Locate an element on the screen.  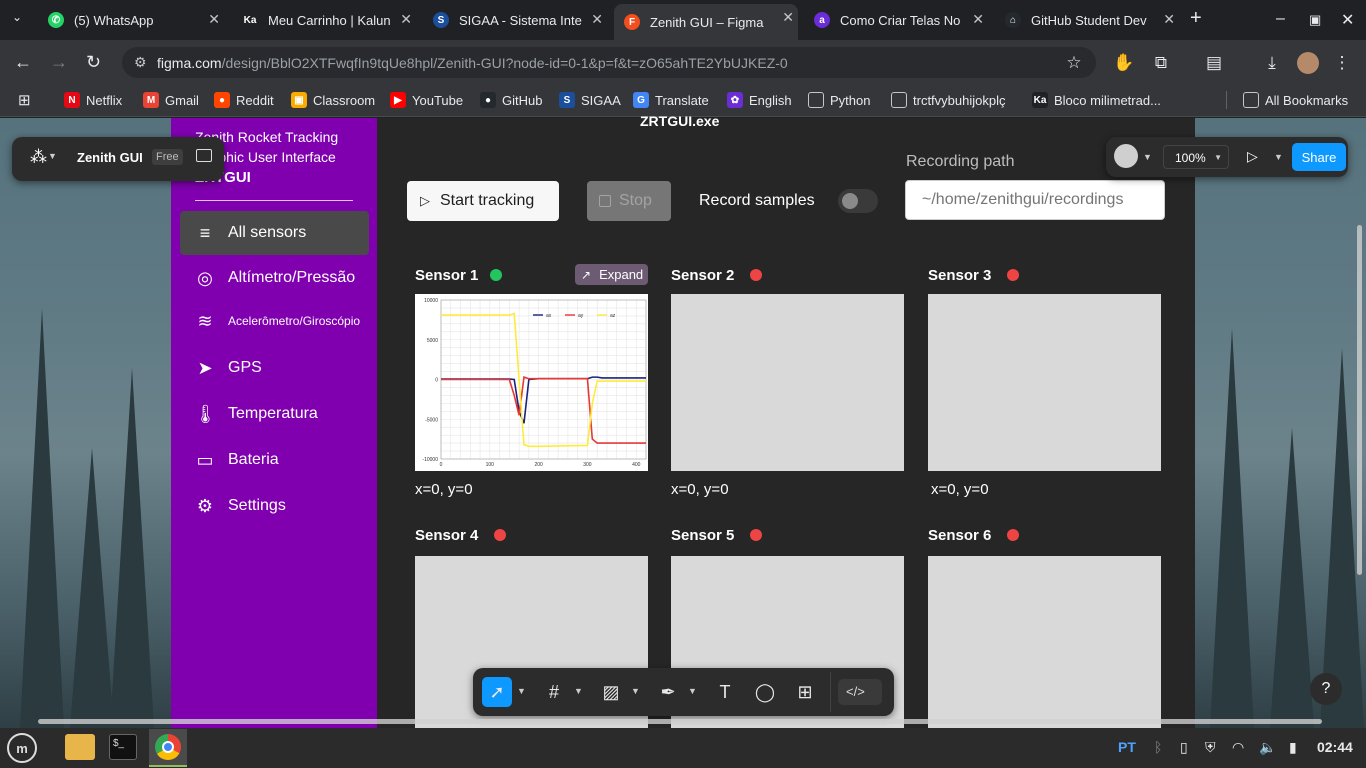
bookmark-item: ▶ YouTube is located at coordinates (426, 100).